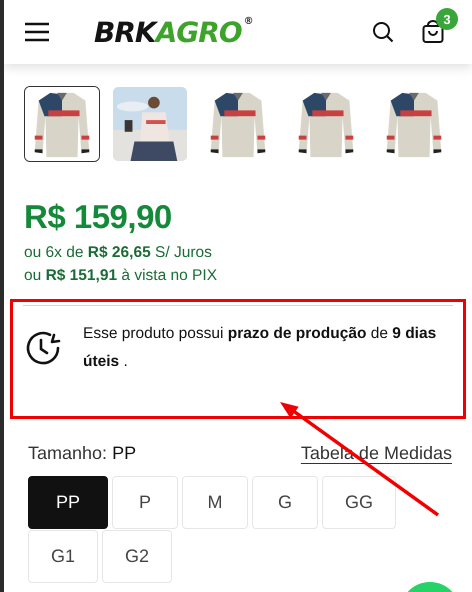 Image resolution: width=472 pixels, height=592 pixels. What do you see at coordinates (63, 556) in the screenshot?
I see `size-option: G1` at bounding box center [63, 556].